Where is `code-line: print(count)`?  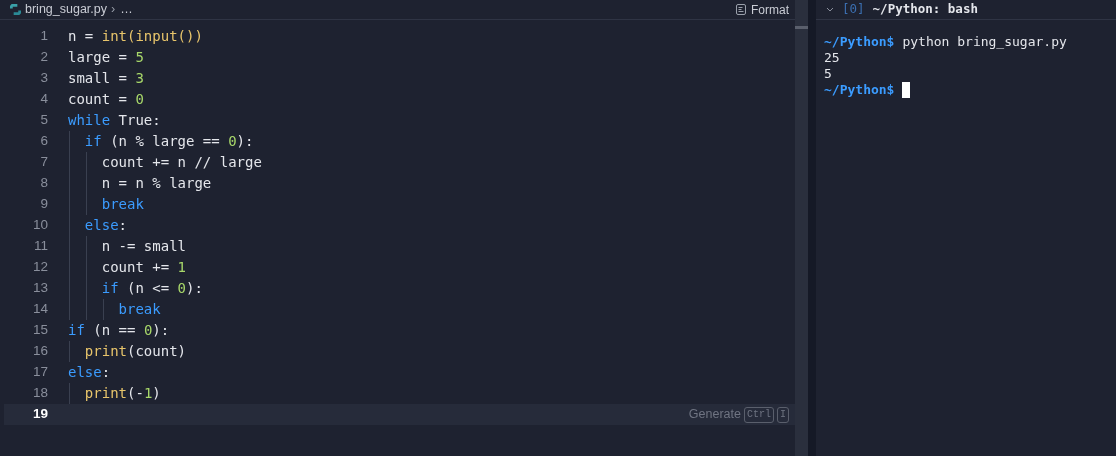 code-line: print(count) is located at coordinates (135, 351).